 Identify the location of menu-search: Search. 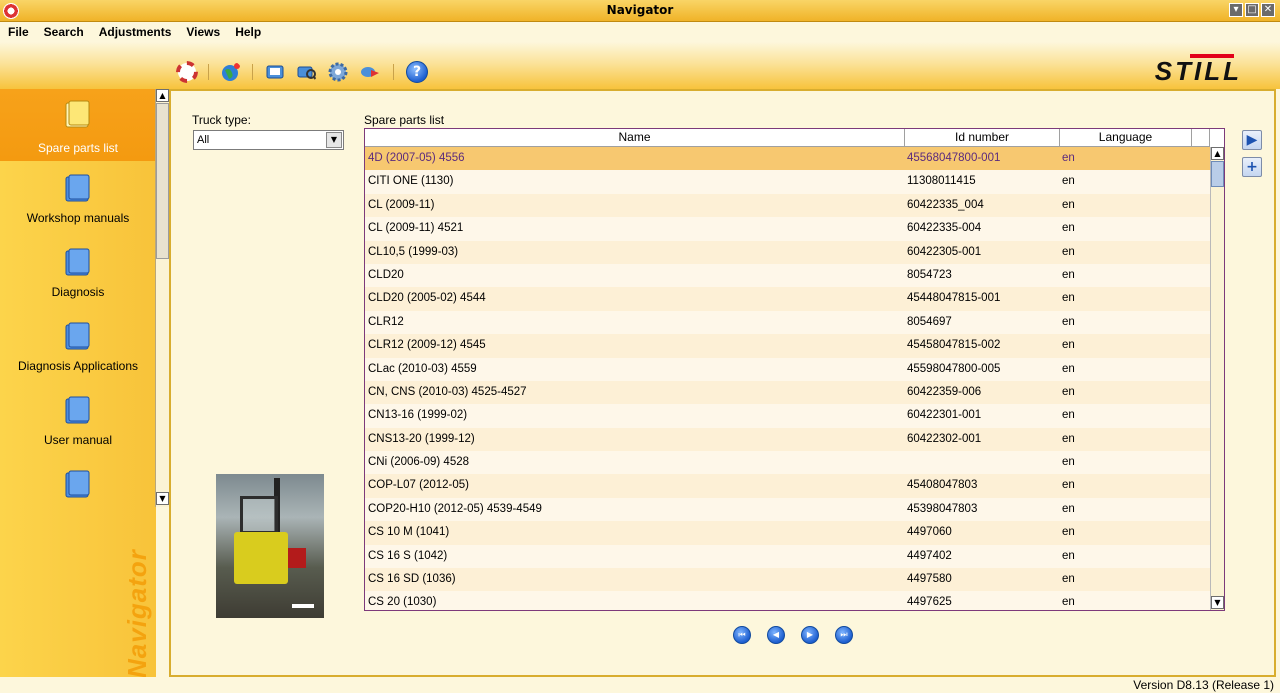
(63, 30).